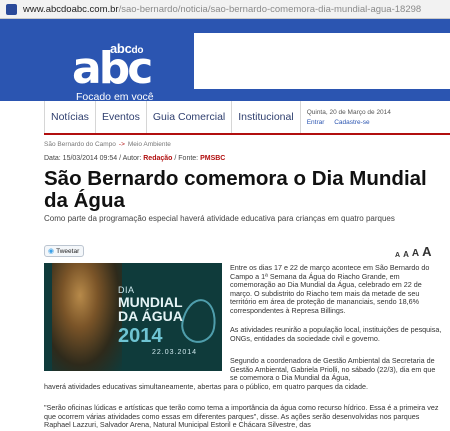 The width and height of the screenshot is (450, 431). Describe the element at coordinates (351, 122) in the screenshot. I see `register-link: Cadastre-se` at that location.